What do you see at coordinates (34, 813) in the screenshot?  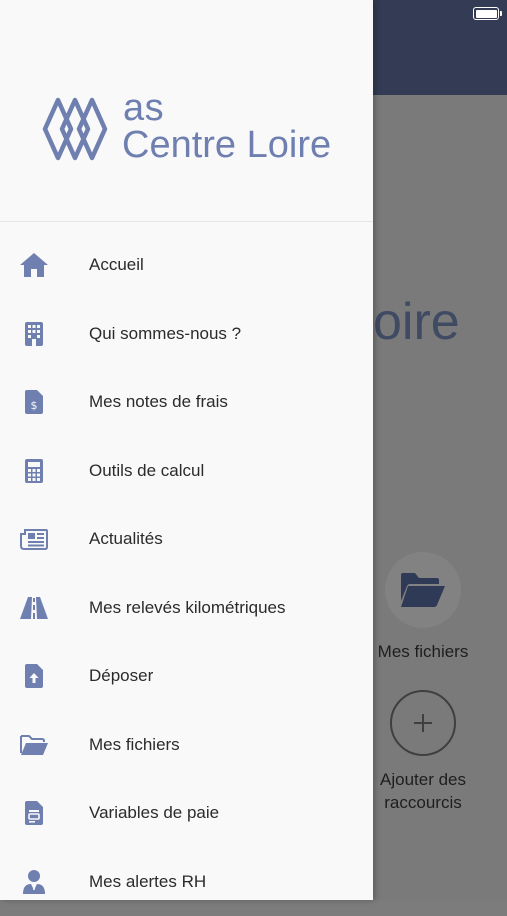 I see `file-lines-icon` at bounding box center [34, 813].